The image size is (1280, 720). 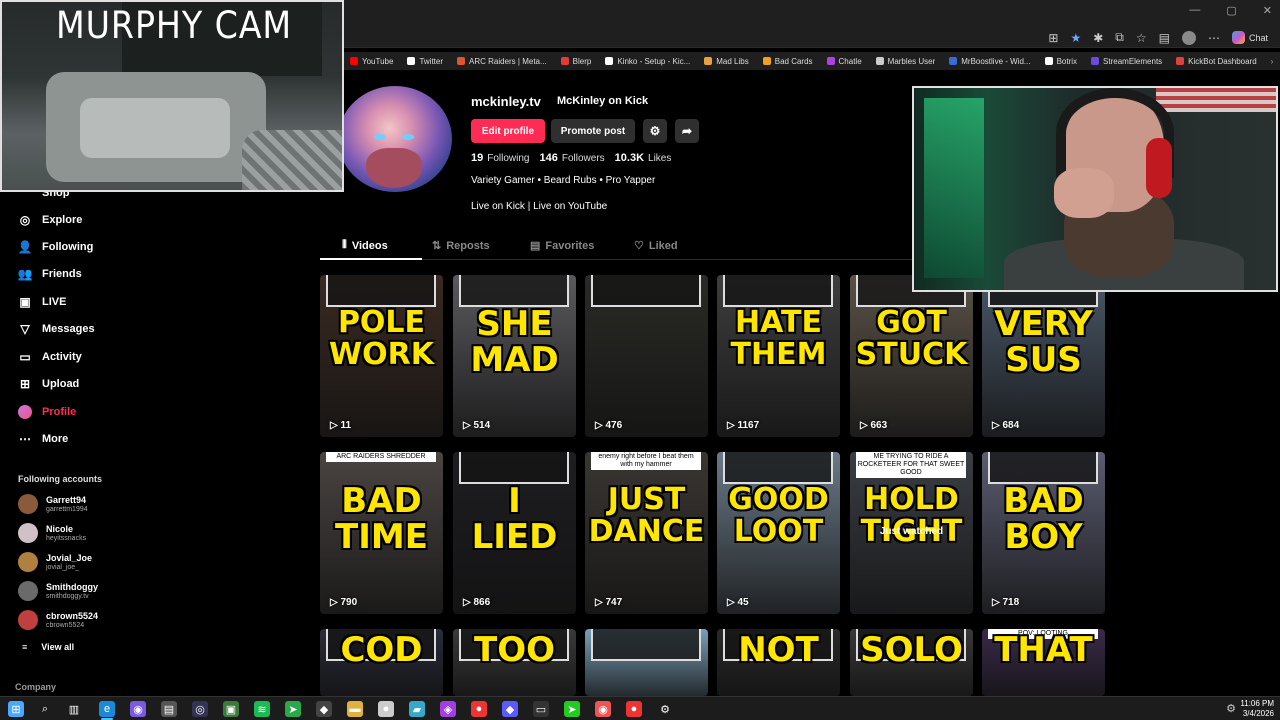 I want to click on star-icon: ★, so click(x=1075, y=38).